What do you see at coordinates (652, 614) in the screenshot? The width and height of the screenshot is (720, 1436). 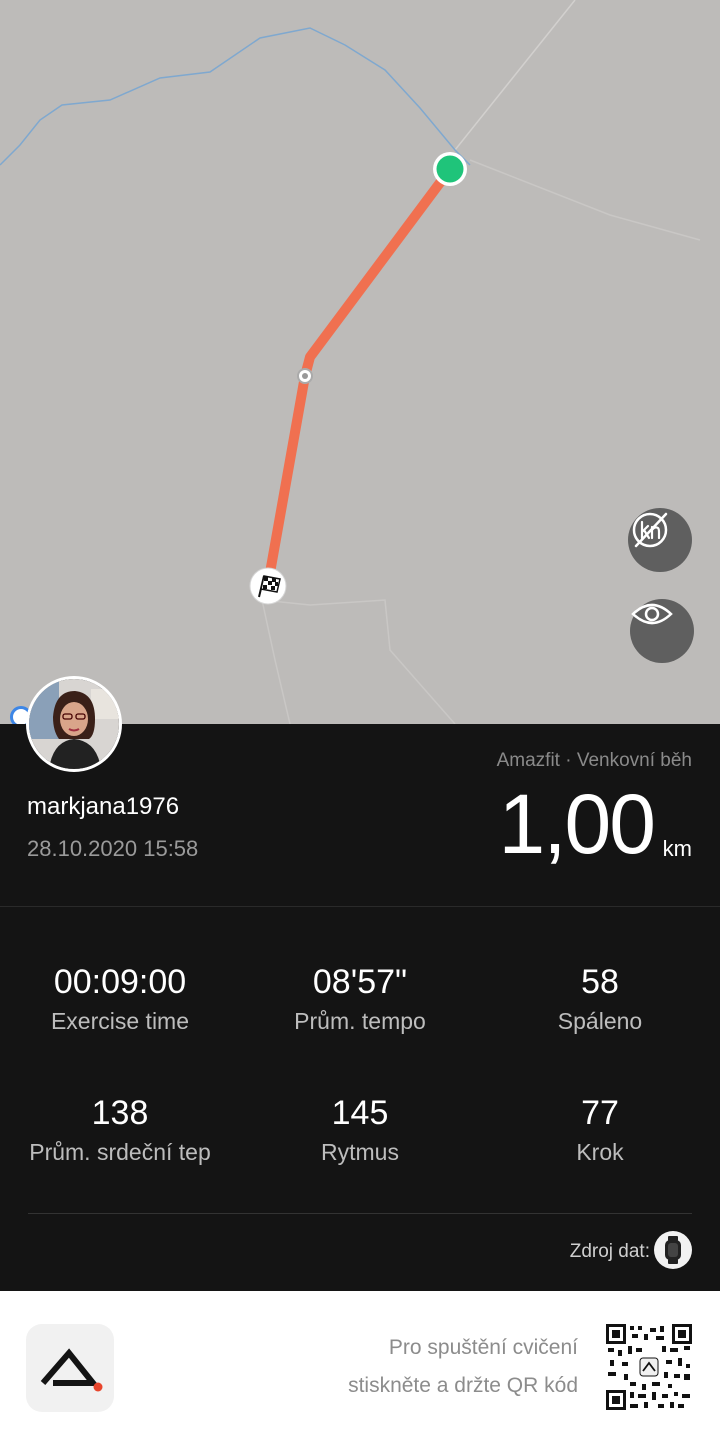 I see `eye-icon` at bounding box center [652, 614].